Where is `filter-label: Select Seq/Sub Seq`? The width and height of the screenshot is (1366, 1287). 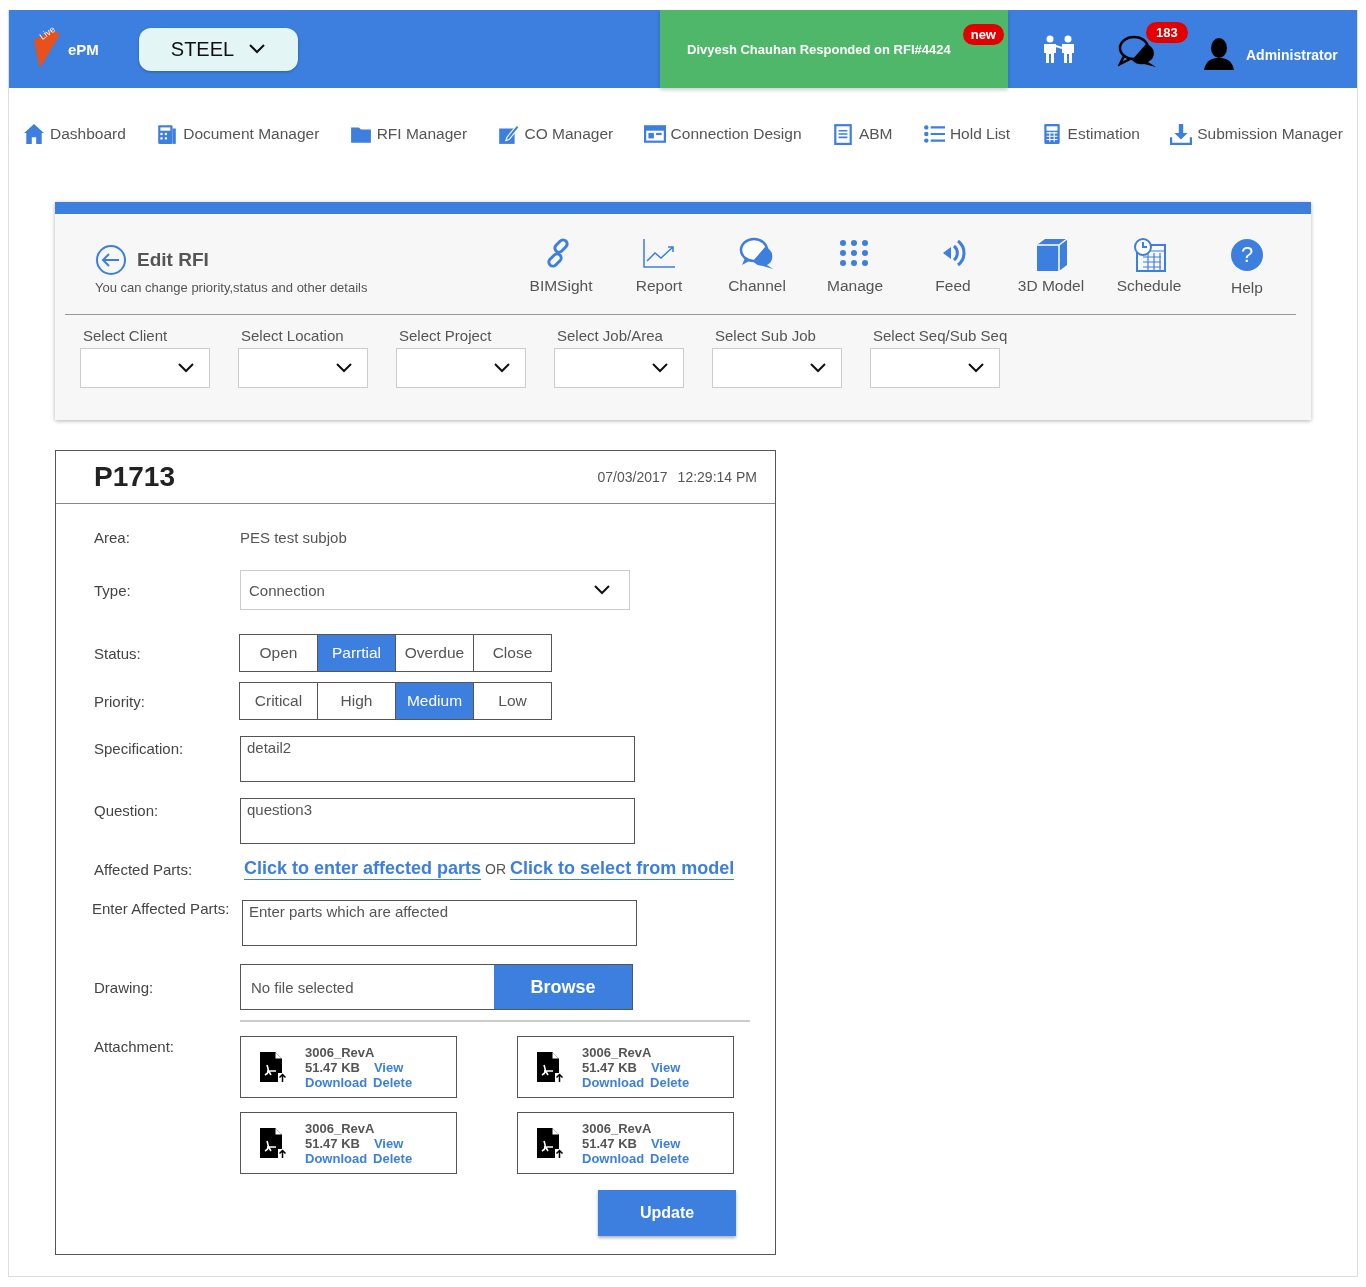
filter-label: Select Seq/Sub Seq is located at coordinates (940, 335).